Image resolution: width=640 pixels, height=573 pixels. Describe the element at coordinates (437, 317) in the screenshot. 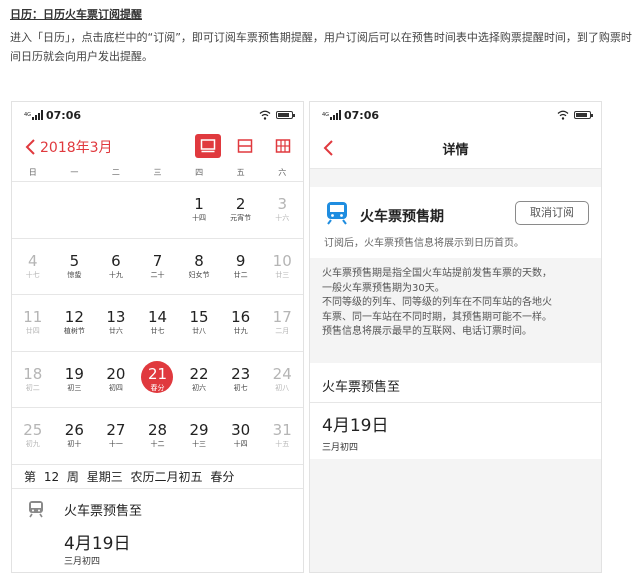

I see `description-line: 车票、同一车站在不同时期，其预售期可能不一样。` at that location.